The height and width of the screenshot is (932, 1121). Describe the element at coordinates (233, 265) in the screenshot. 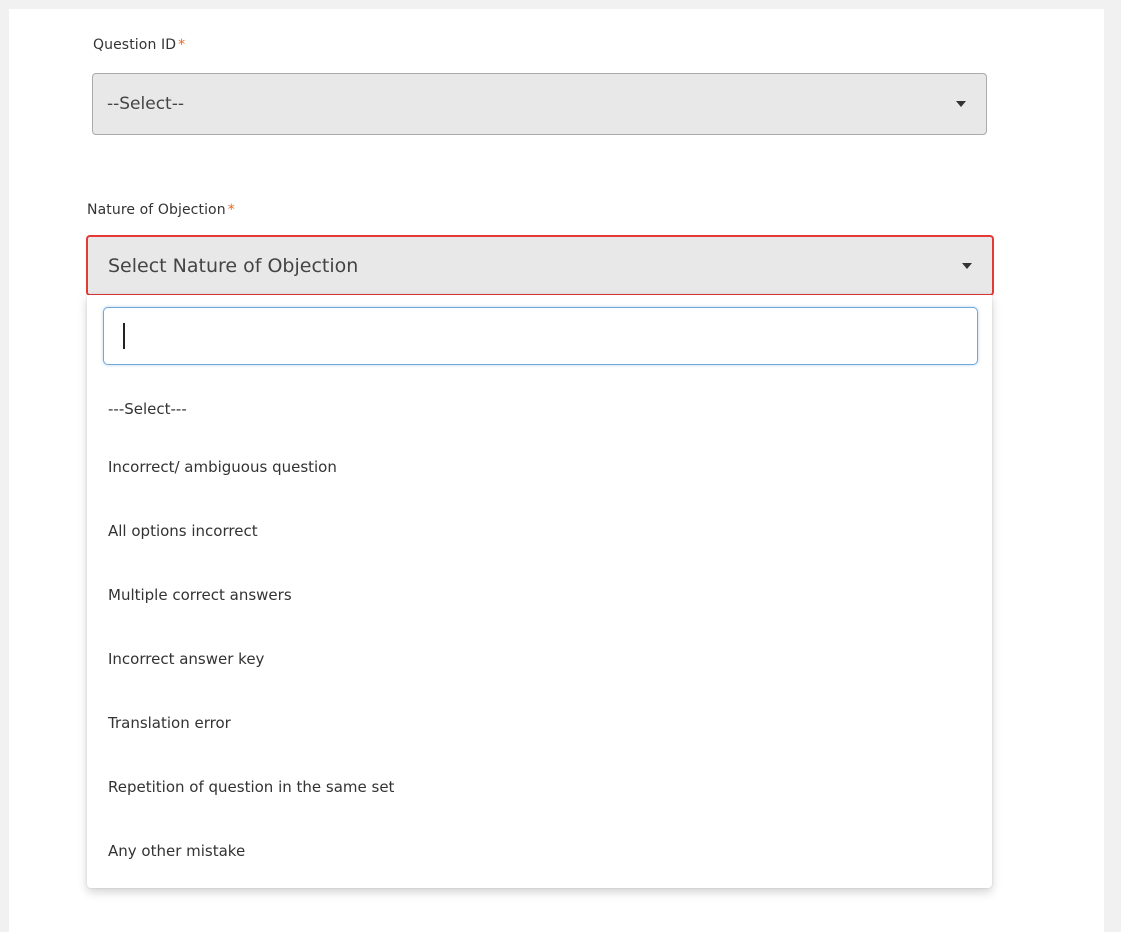

I see `nature-of-objection-selected-value: Select Nature of Objection` at that location.